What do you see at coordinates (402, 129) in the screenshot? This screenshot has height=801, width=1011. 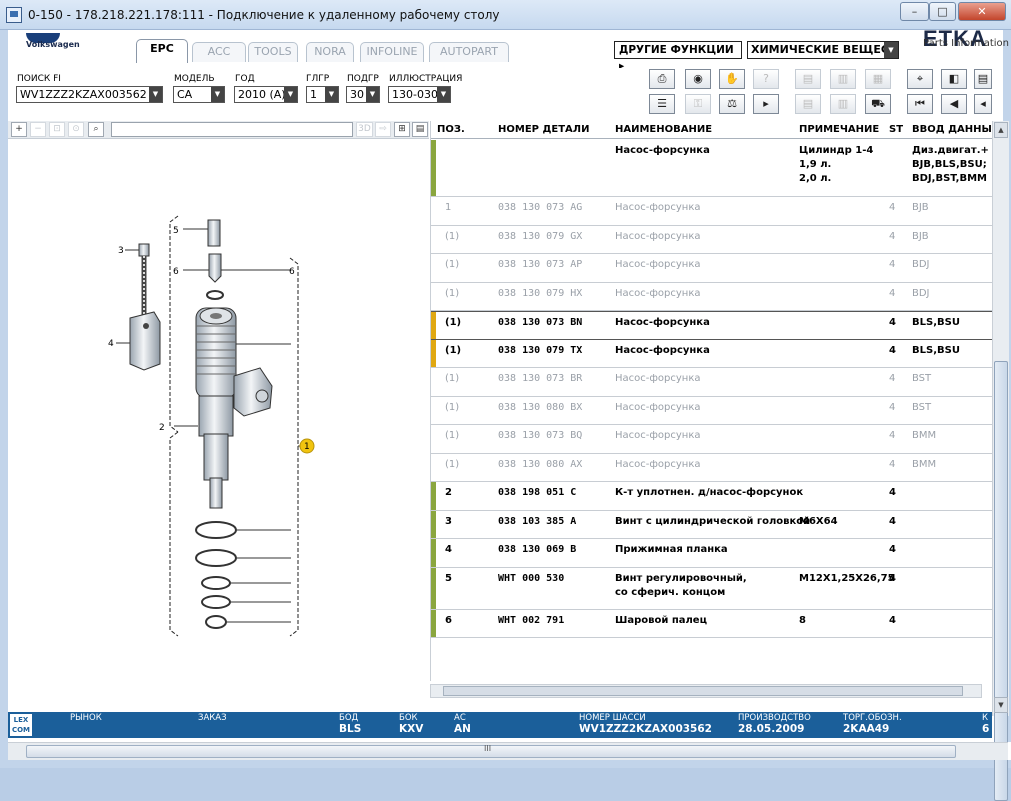 I see `split-view-icon: ⊞` at bounding box center [402, 129].